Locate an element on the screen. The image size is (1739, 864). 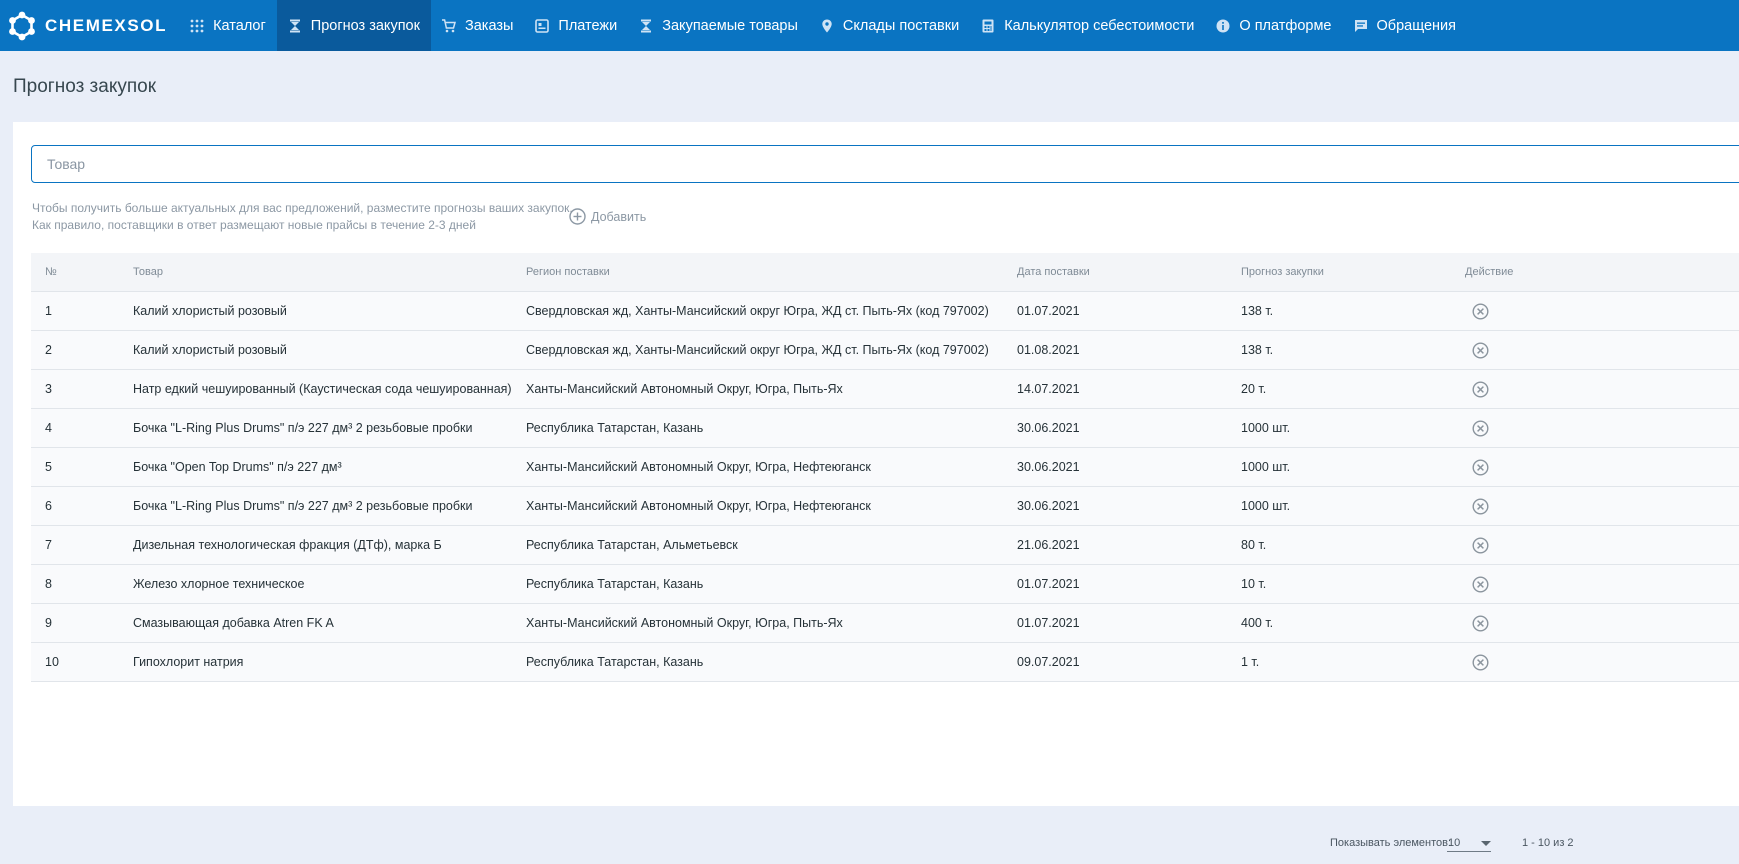
row-date: 21.06.2021 is located at coordinates (1048, 545).